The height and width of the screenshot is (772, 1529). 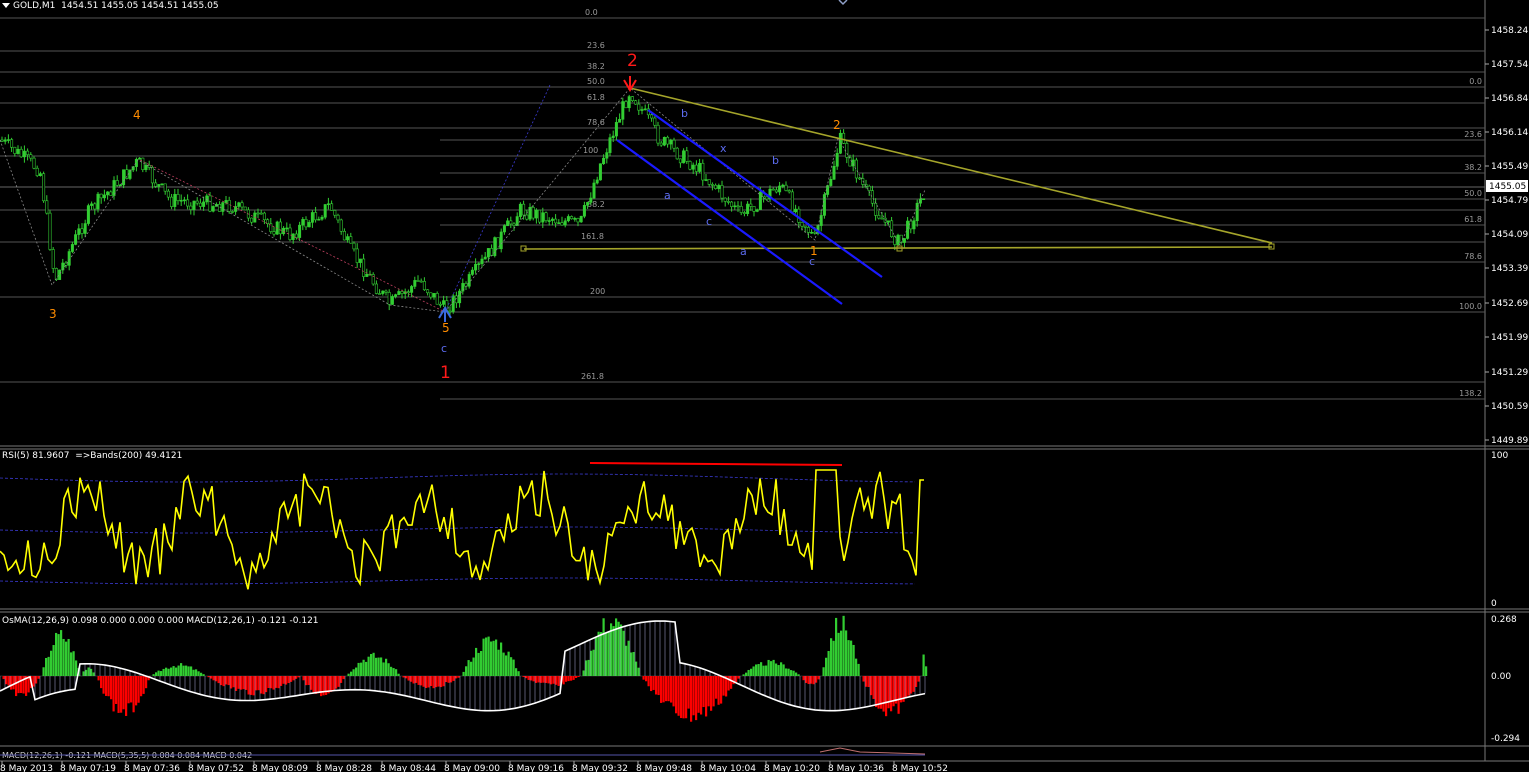 What do you see at coordinates (596, 122) in the screenshot?
I see `fib-level-label: 78.6` at bounding box center [596, 122].